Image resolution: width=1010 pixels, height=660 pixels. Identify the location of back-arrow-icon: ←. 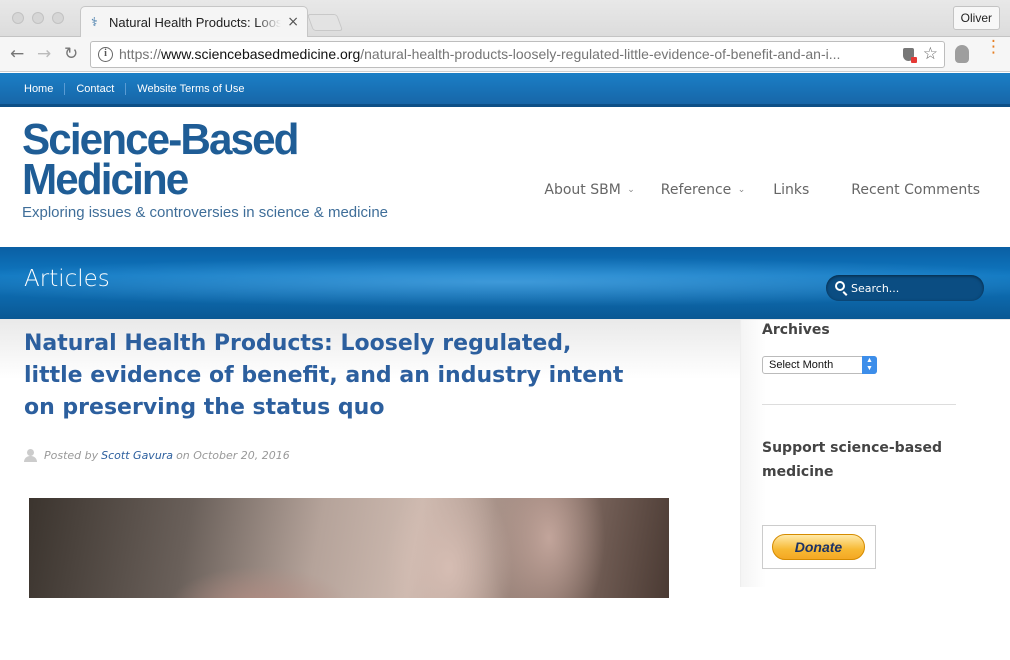
(17, 54).